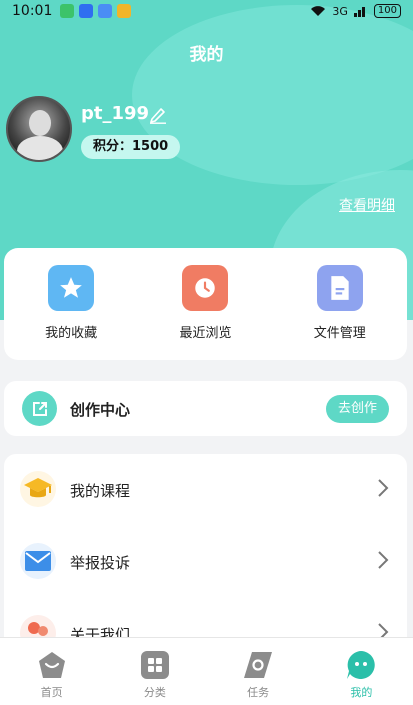 This screenshot has width=413, height=705. Describe the element at coordinates (206, 55) in the screenshot. I see `page-title: 我的` at that location.